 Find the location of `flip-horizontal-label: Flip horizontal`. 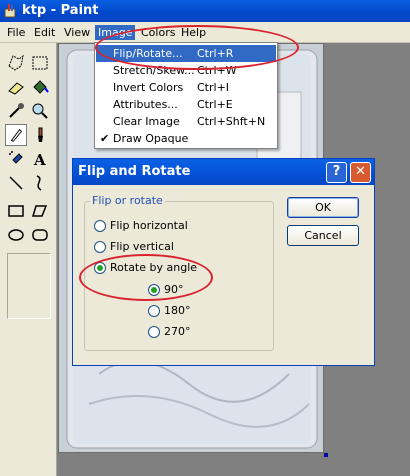

flip-horizontal-label: Flip horizontal is located at coordinates (149, 226).